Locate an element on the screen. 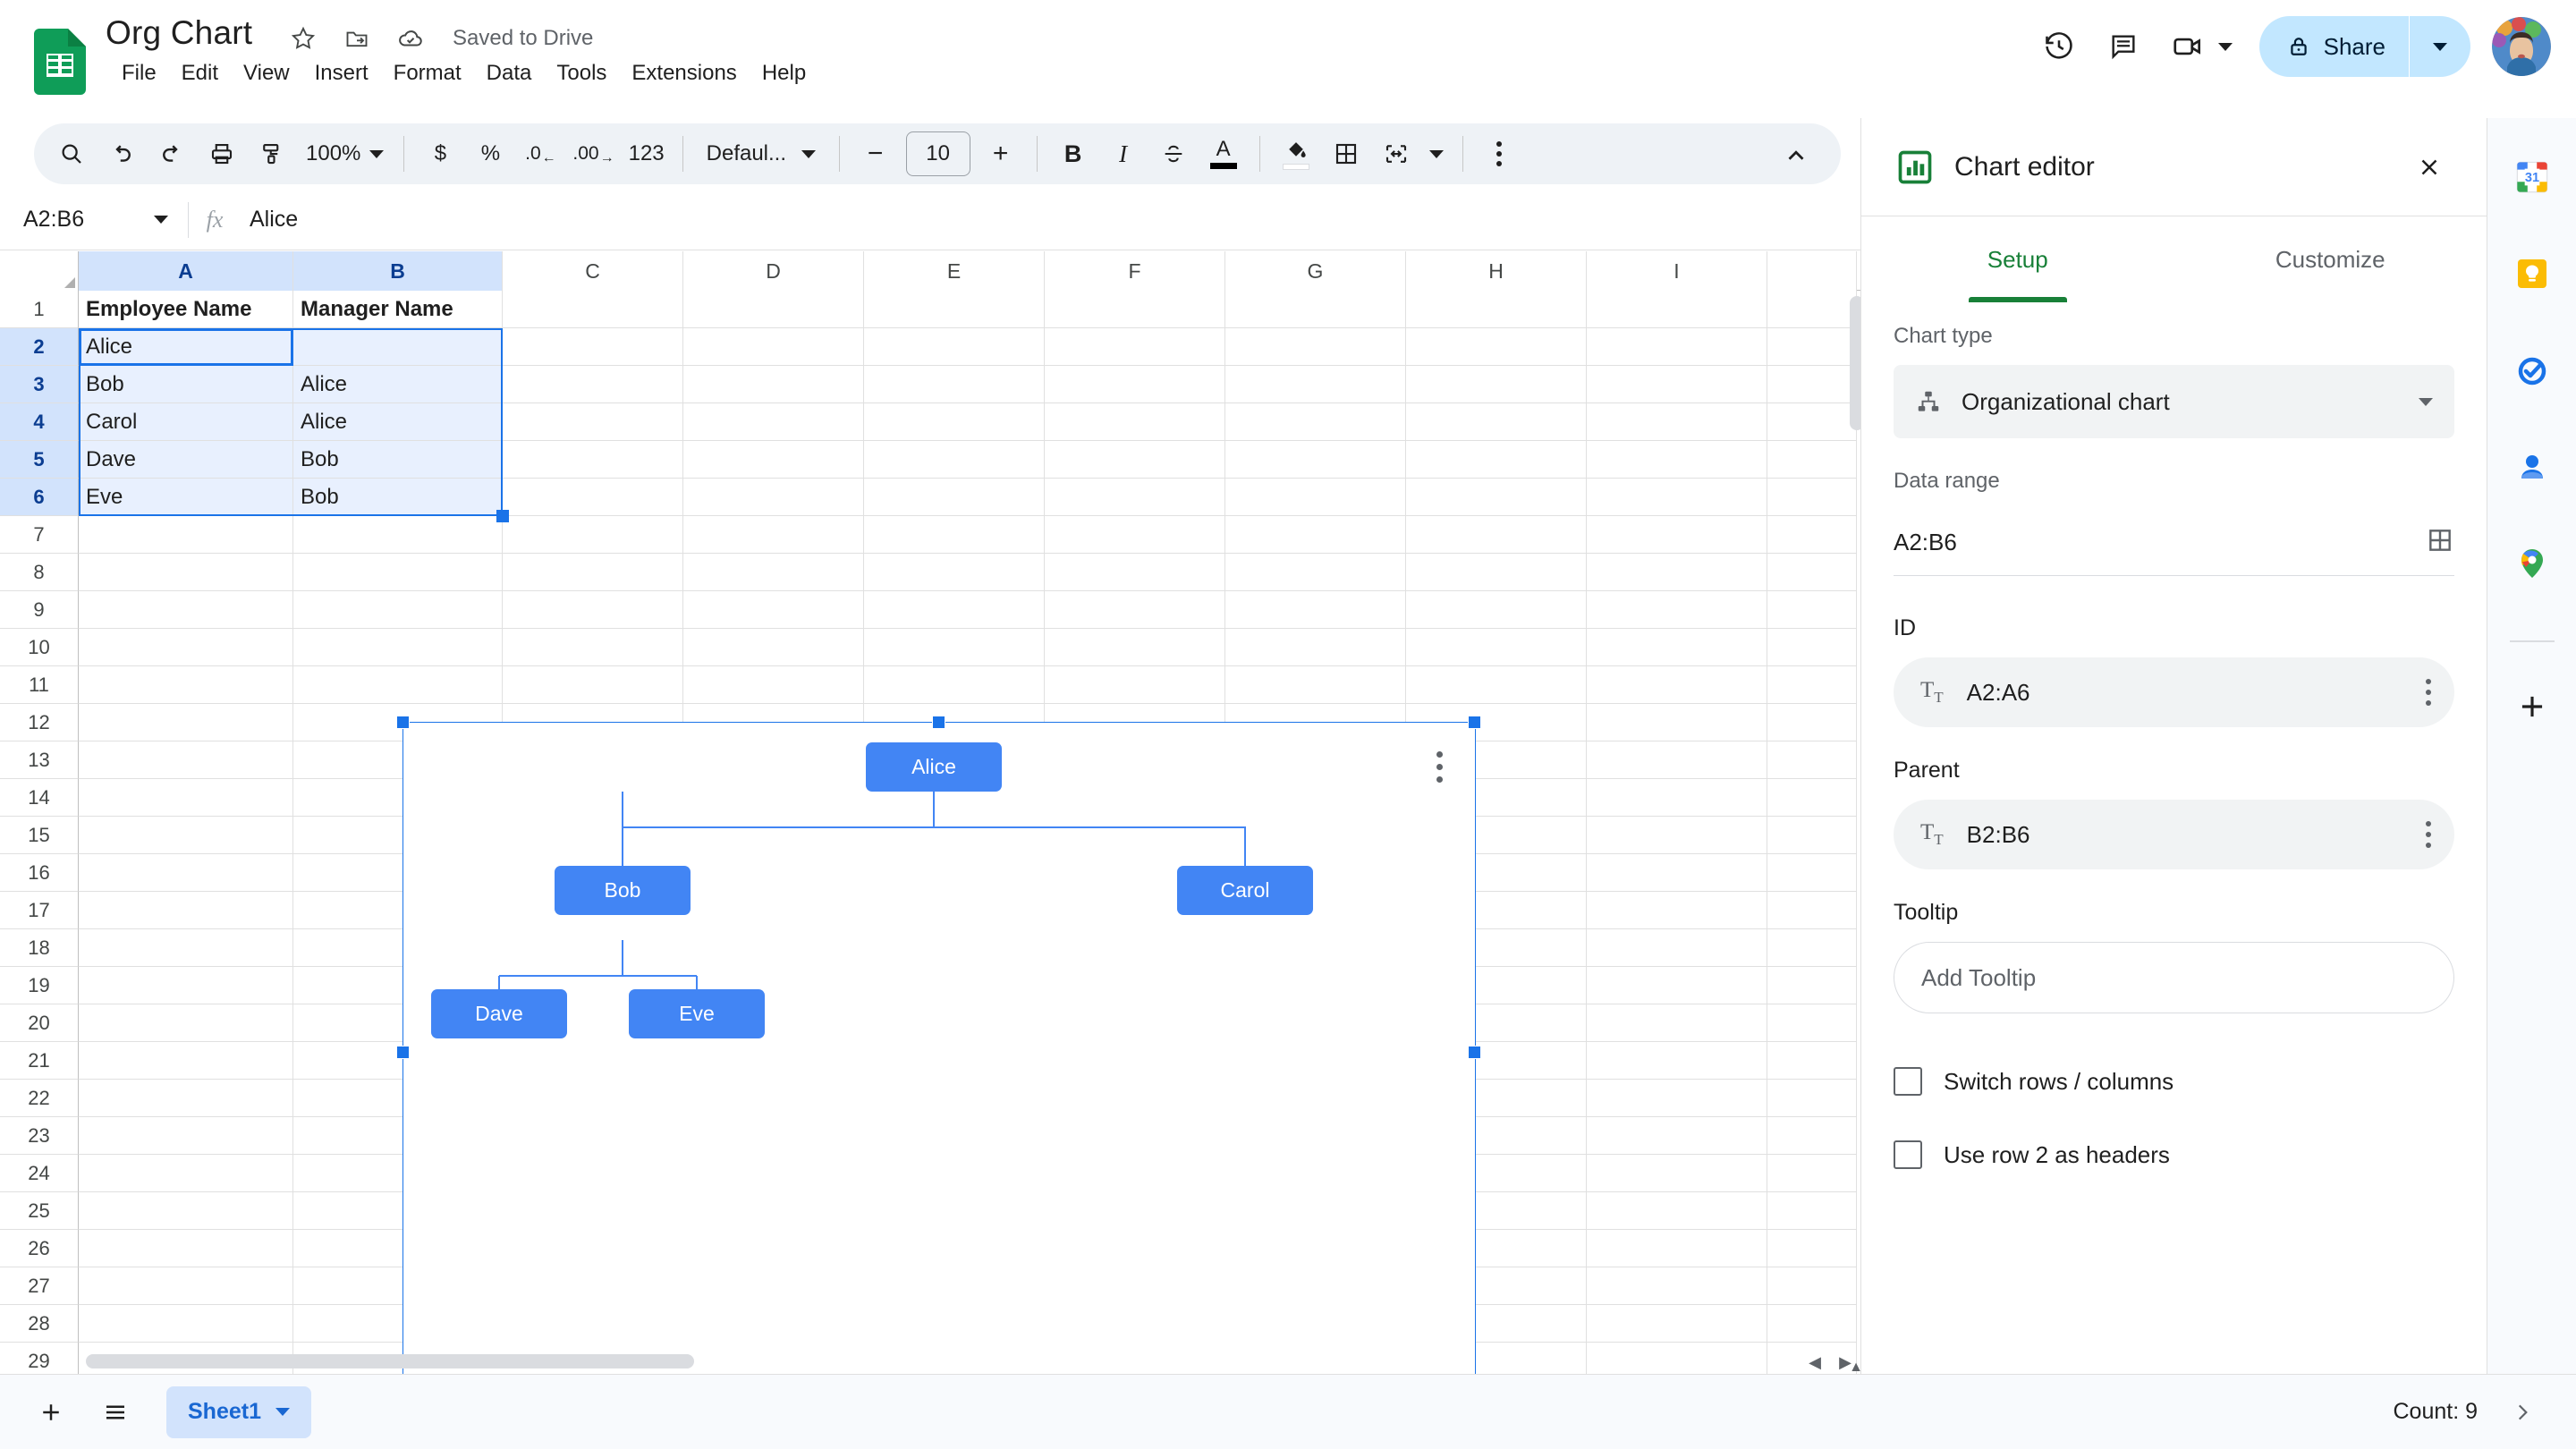  cell-C6 is located at coordinates (593, 497).